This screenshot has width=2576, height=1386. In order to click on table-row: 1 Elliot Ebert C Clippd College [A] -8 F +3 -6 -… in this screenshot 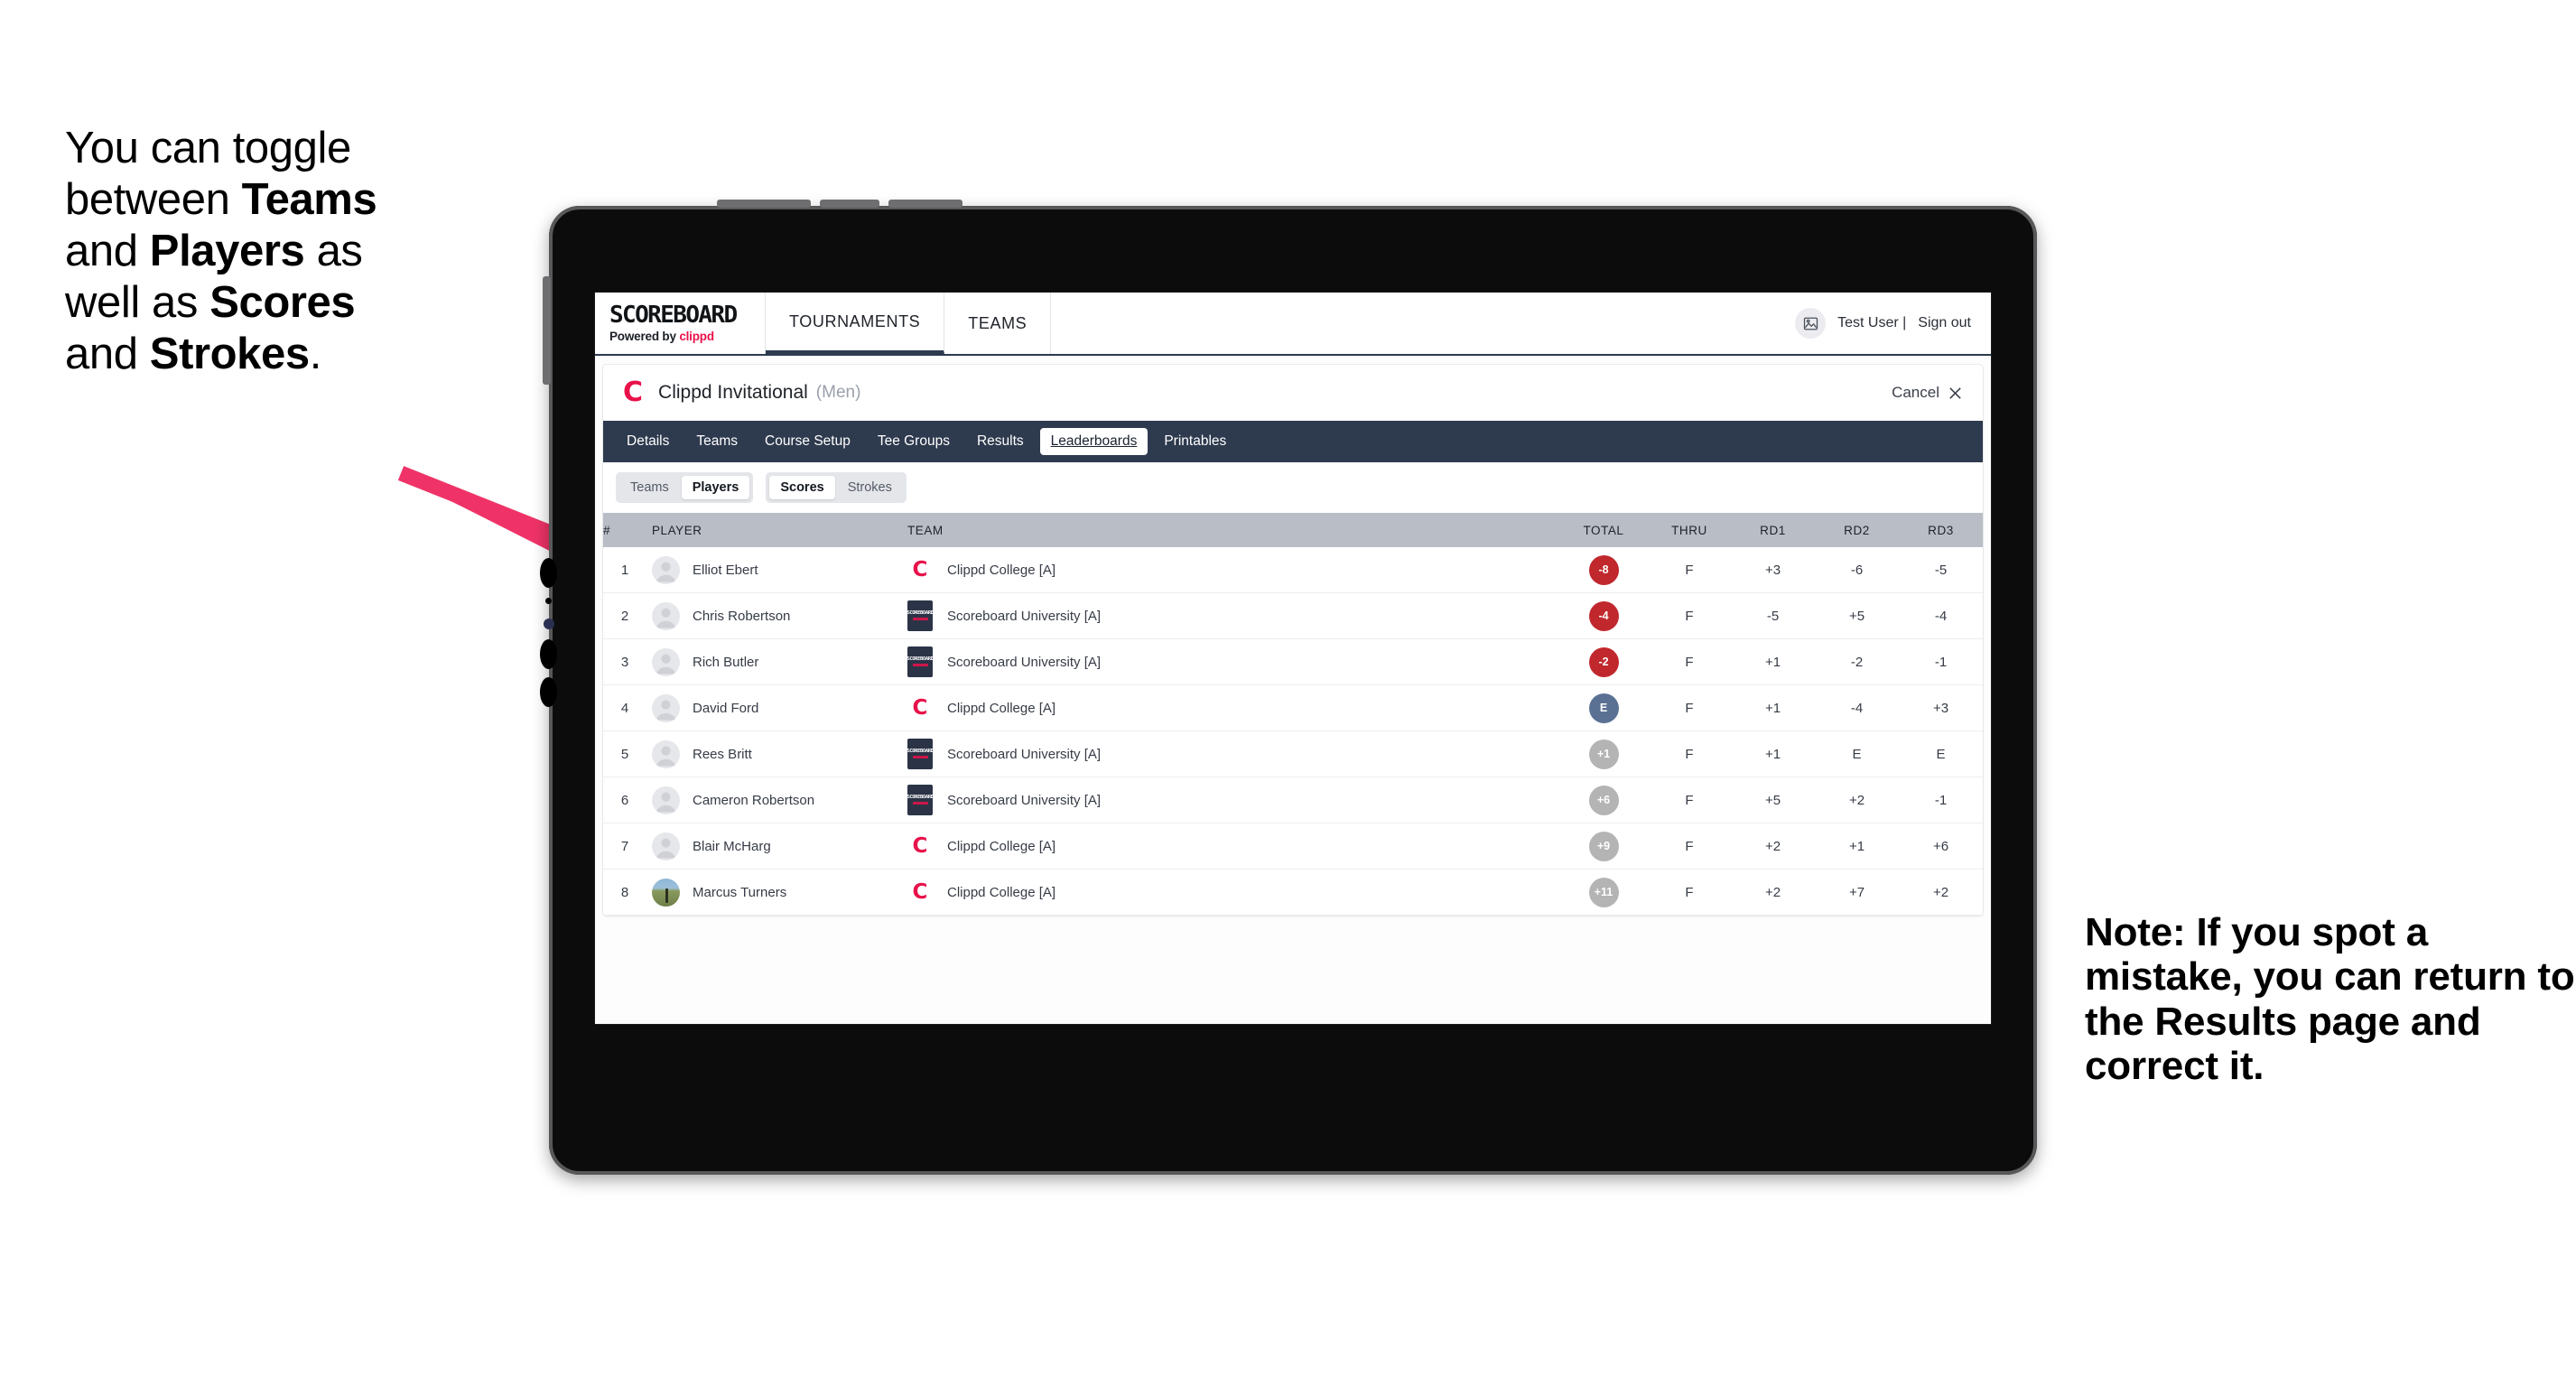, I will do `click(1293, 570)`.